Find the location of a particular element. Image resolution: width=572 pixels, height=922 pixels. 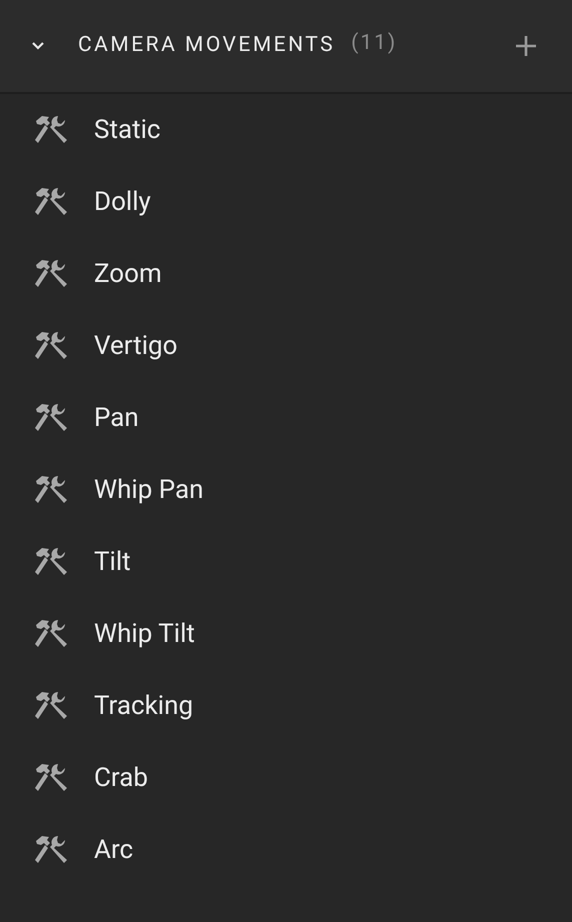

list-item: Arc is located at coordinates (114, 850).